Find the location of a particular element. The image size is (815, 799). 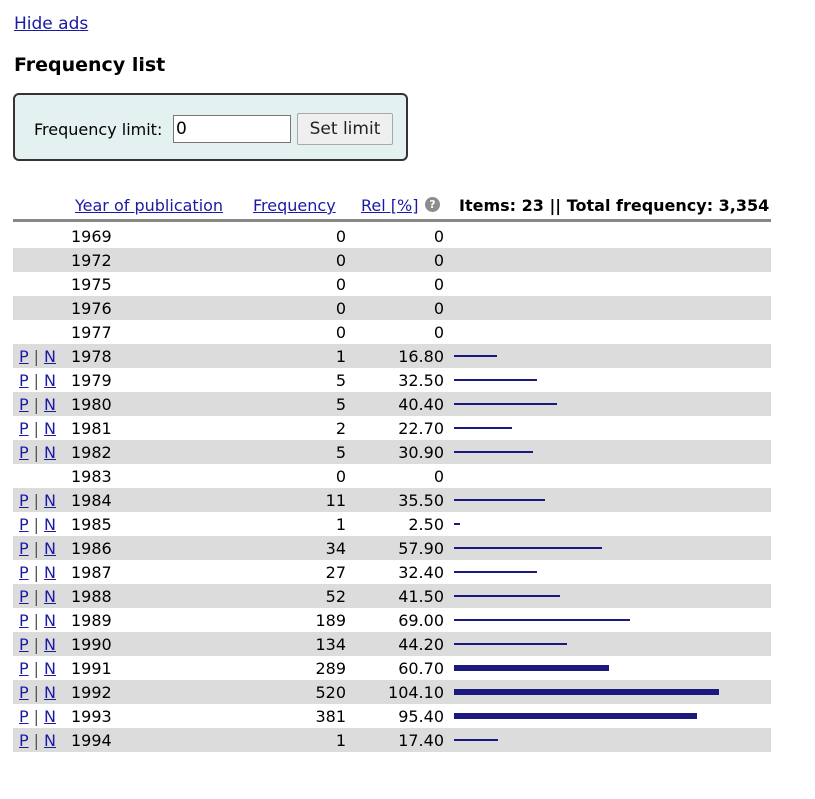

year-cell: 1988 is located at coordinates (91, 596).